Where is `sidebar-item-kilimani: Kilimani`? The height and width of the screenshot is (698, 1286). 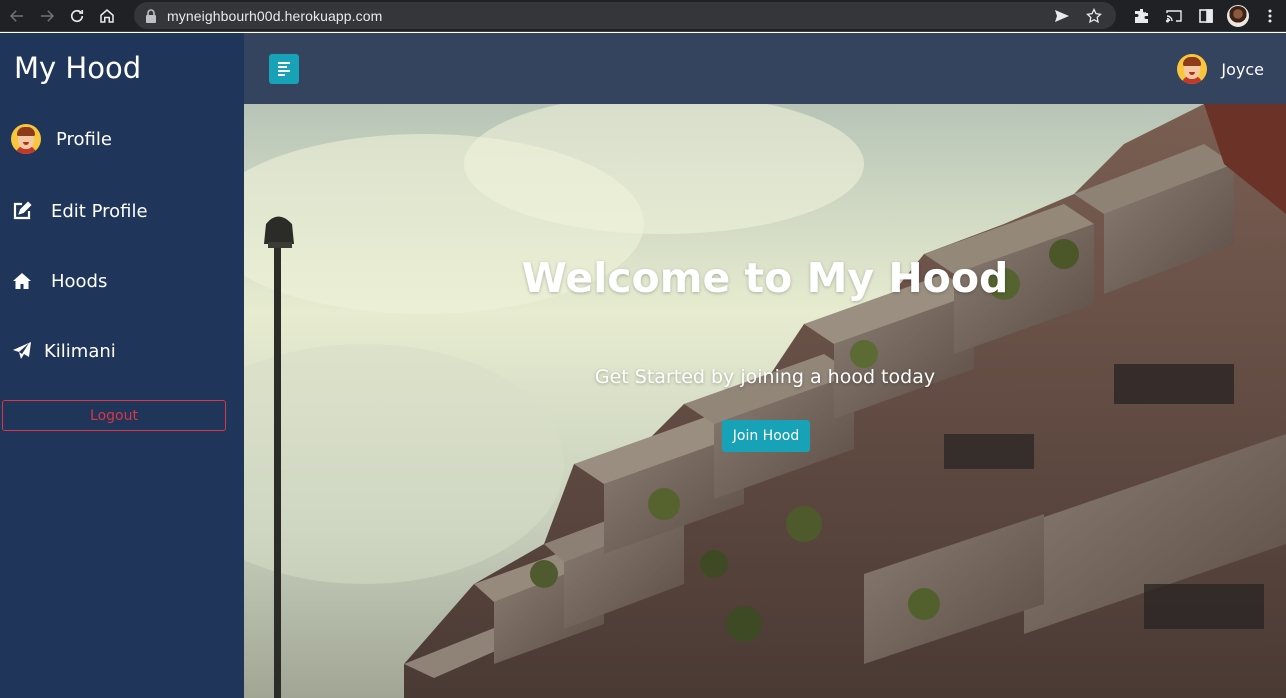
sidebar-item-kilimani: Kilimani is located at coordinates (122, 351).